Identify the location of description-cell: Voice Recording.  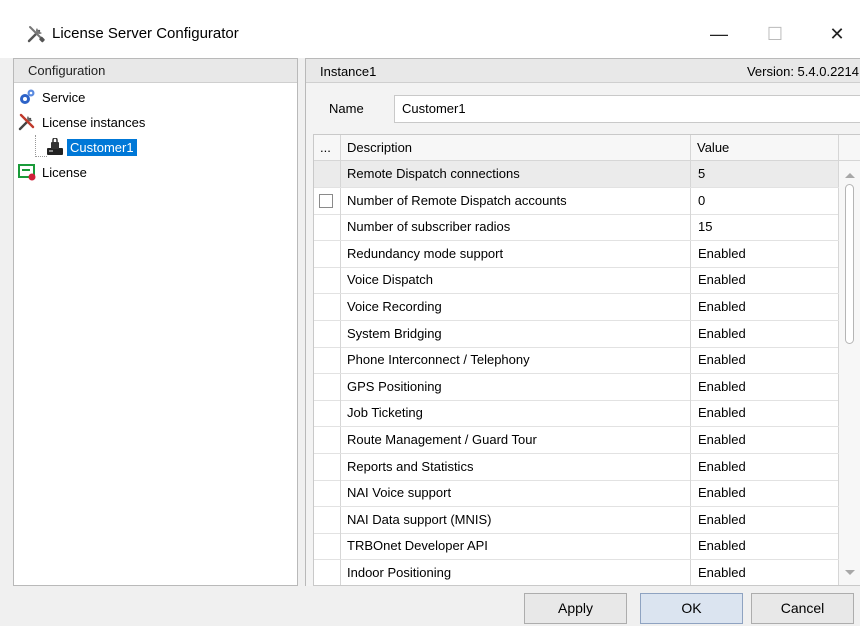
(516, 307).